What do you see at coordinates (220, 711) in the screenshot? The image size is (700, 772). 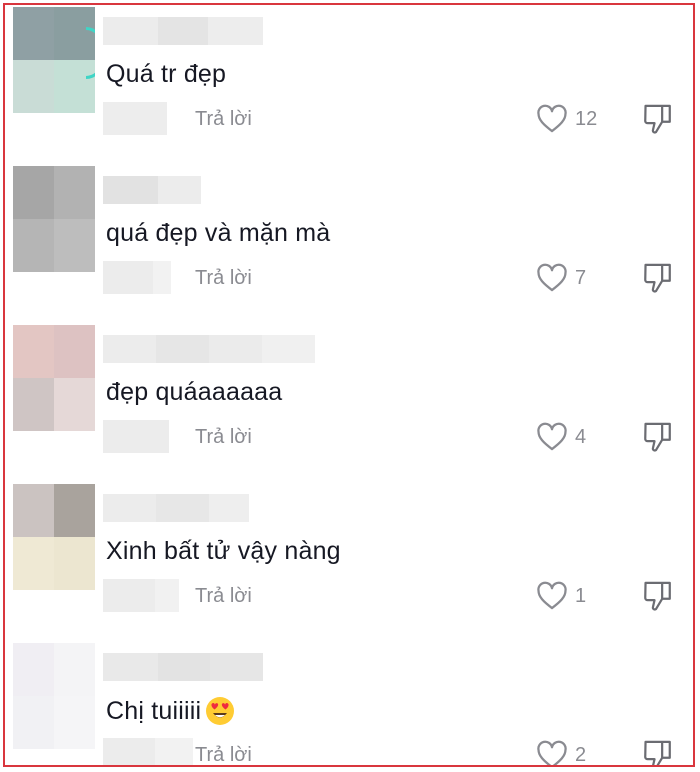 I see `heart-eyes-emoji-icon` at bounding box center [220, 711].